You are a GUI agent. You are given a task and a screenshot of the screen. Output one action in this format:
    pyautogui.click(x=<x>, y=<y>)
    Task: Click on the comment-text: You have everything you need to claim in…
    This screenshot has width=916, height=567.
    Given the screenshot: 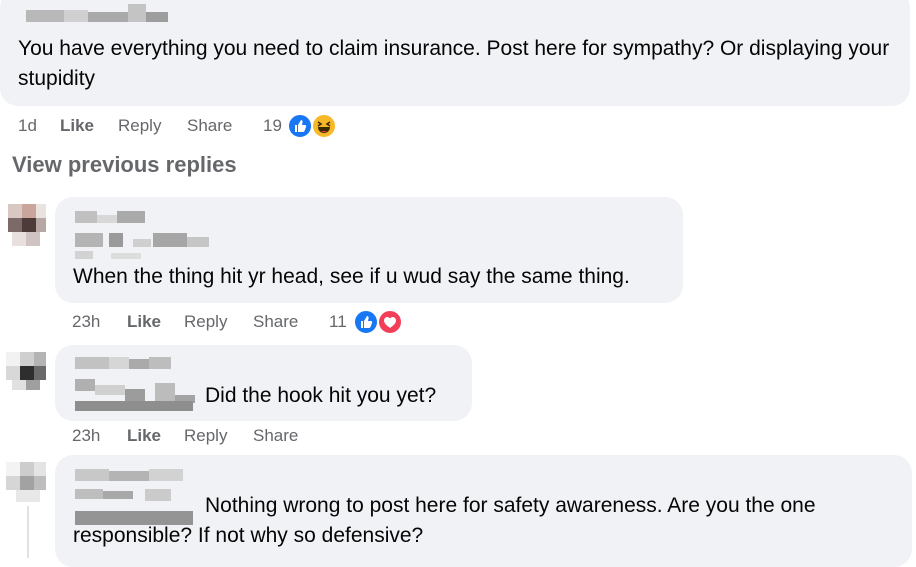 What is the action you would take?
    pyautogui.click(x=454, y=63)
    